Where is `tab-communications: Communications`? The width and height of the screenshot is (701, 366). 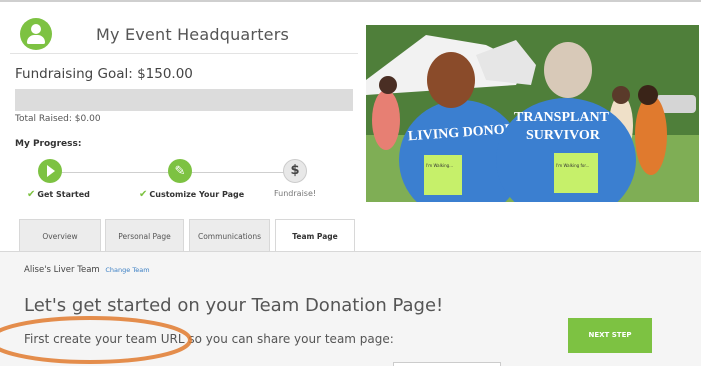 tab-communications: Communications is located at coordinates (229, 235).